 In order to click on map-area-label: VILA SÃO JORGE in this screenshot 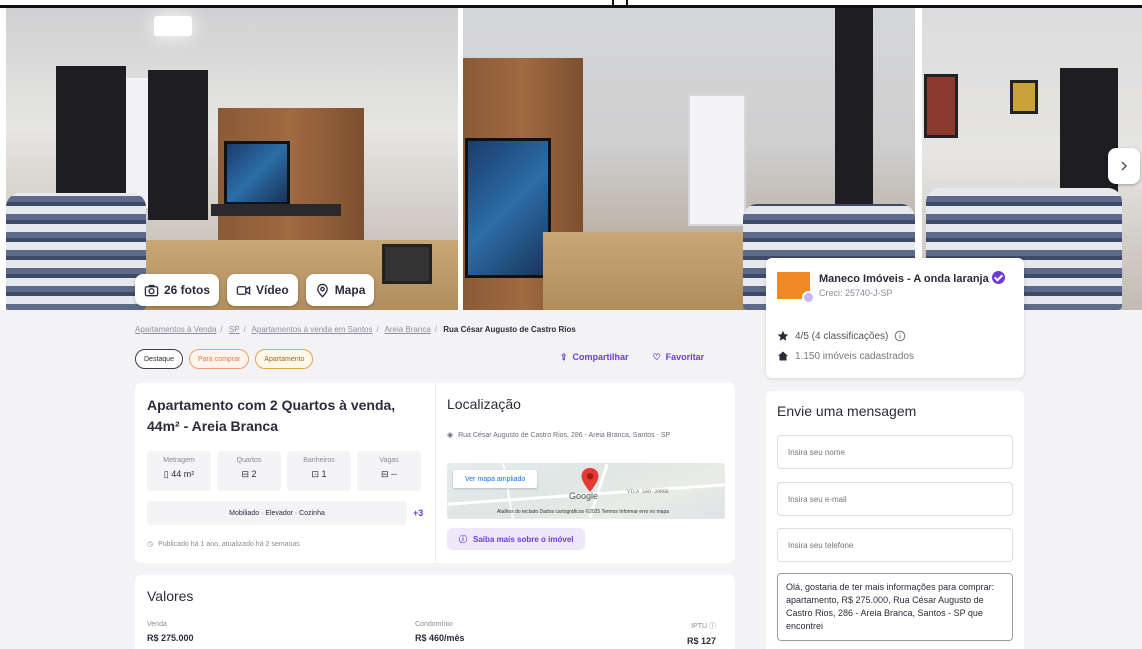, I will do `click(648, 492)`.